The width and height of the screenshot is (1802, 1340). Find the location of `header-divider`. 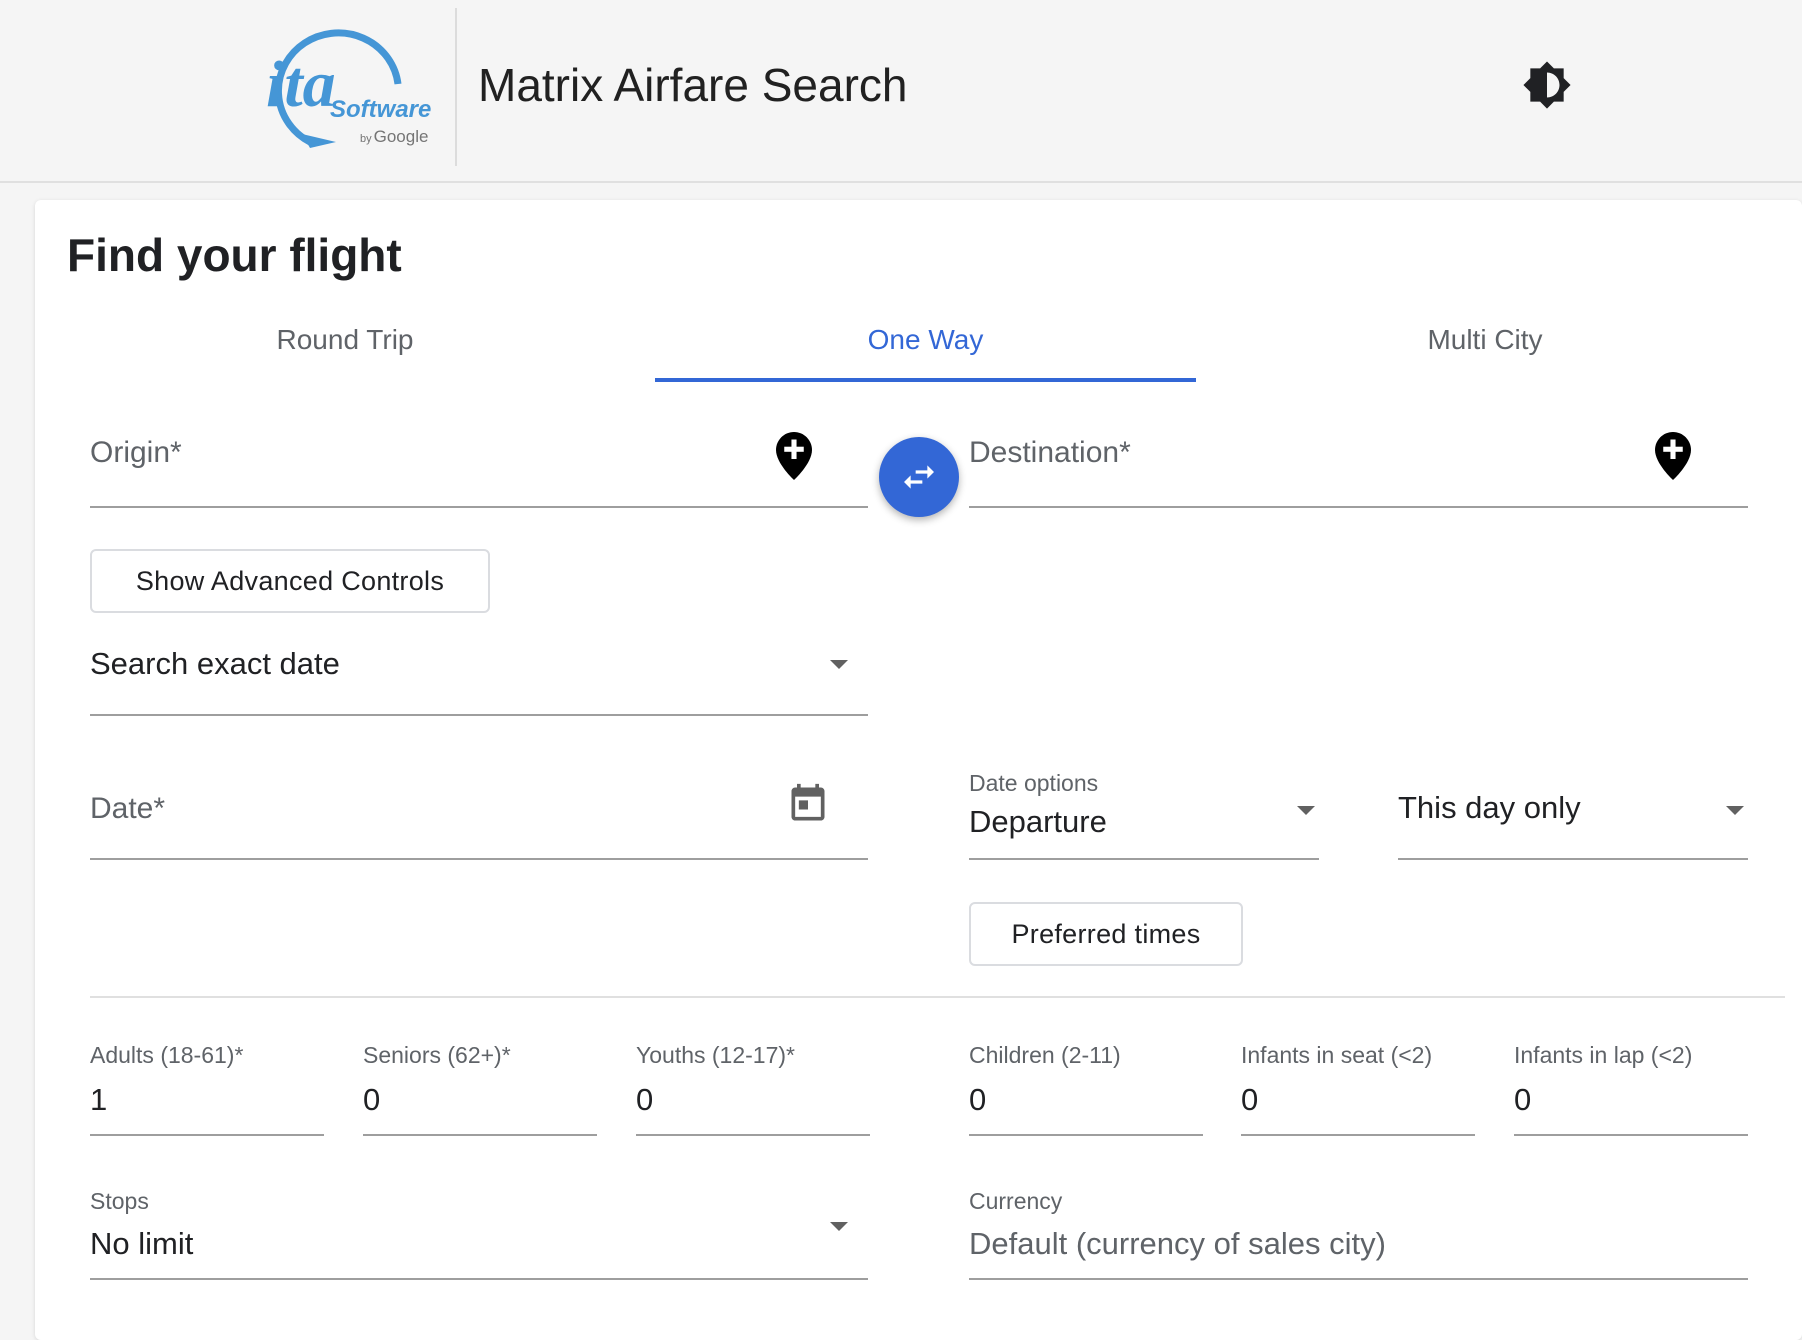

header-divider is located at coordinates (456, 87).